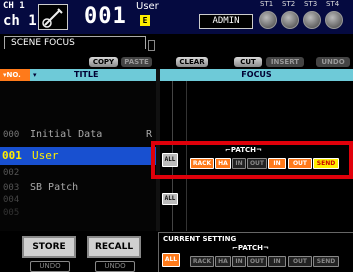 This screenshot has width=353, height=272. What do you see at coordinates (290, 20) in the screenshot?
I see `st2-knob` at bounding box center [290, 20].